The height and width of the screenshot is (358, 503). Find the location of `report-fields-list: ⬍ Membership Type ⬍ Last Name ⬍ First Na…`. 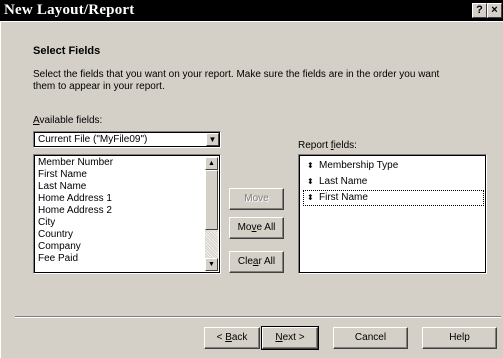

report-fields-list: ⬍ Membership Type ⬍ Last Name ⬍ First Na… is located at coordinates (392, 214).